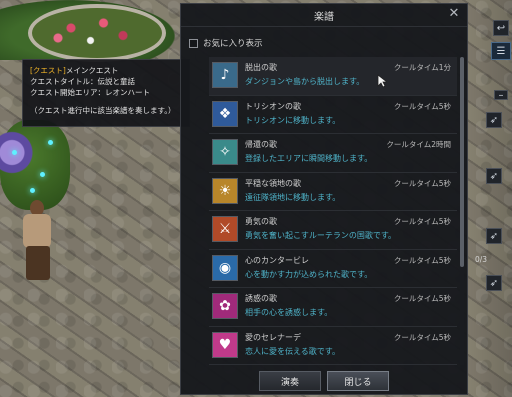 Image resolution: width=512 pixels, height=397 pixels. I want to click on song-item: ☀ 平穏な領地の歌 遠征隊領地に移動します。 クールタイム5秒, so click(333, 192).